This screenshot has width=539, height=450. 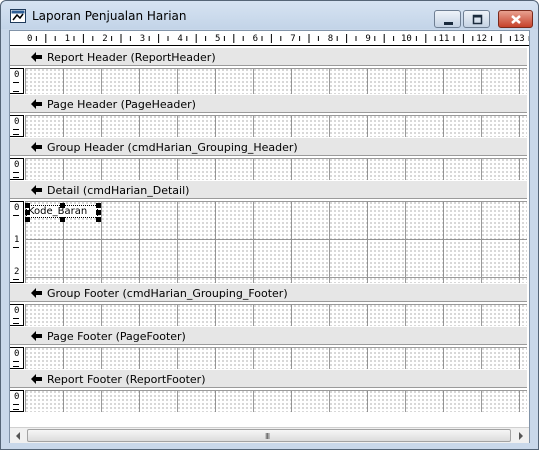 I want to click on scroll-grip: III, so click(x=267, y=436).